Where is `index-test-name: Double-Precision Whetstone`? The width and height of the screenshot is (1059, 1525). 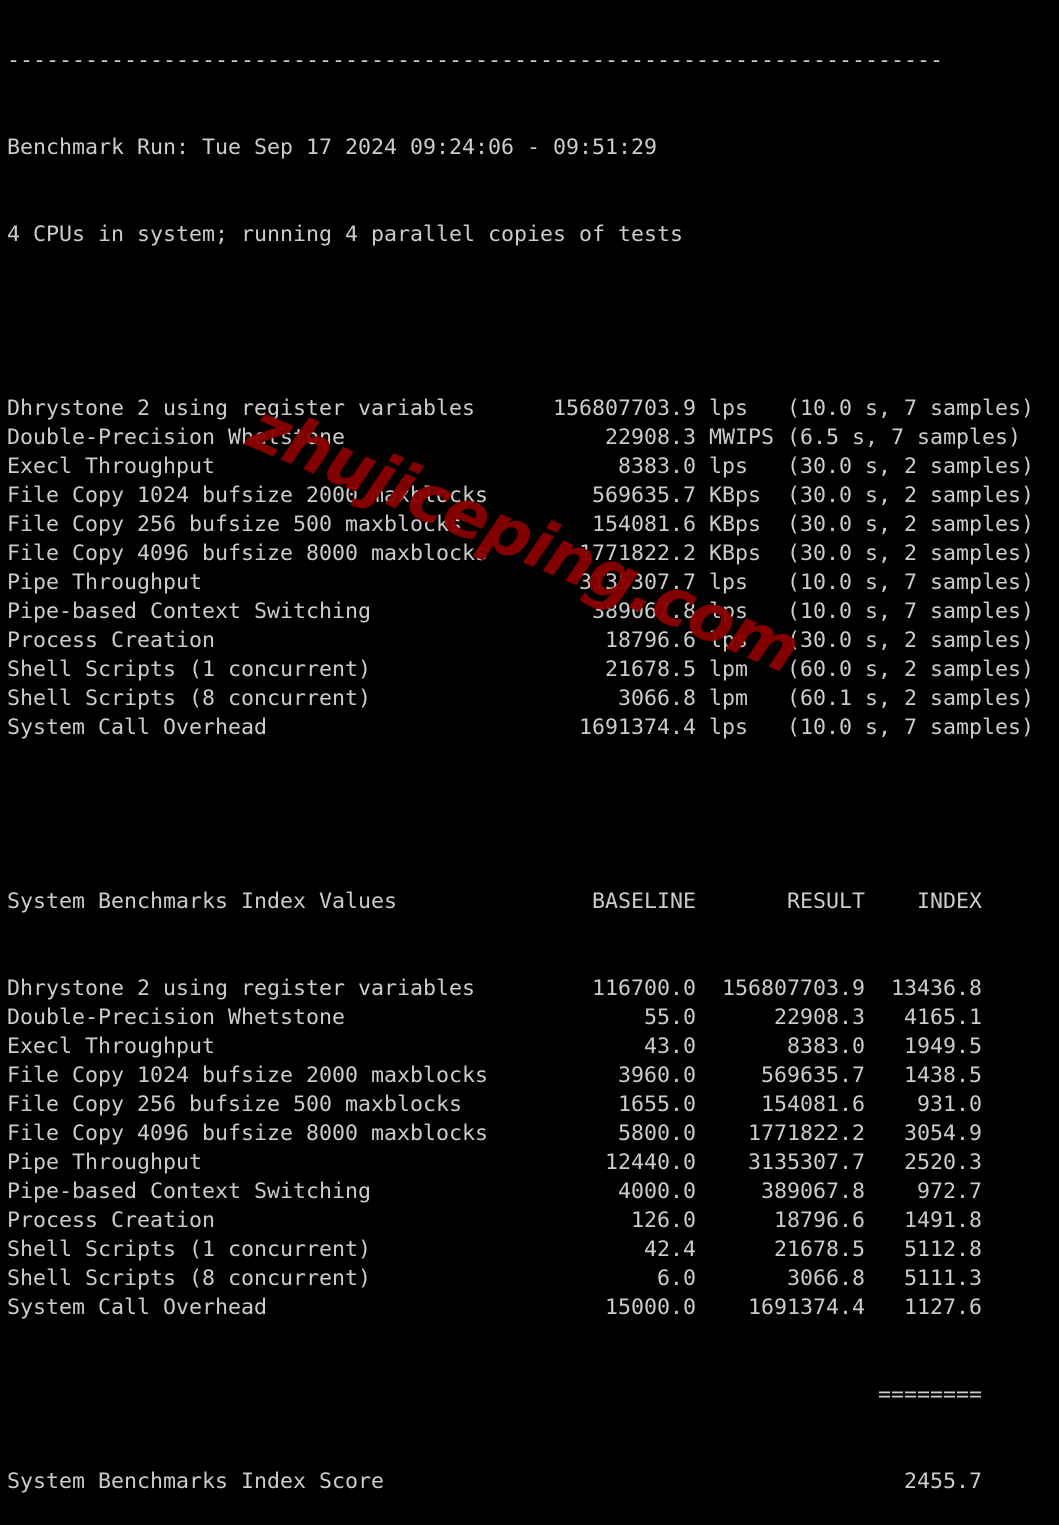 index-test-name: Double-Precision Whetstone is located at coordinates (176, 1017).